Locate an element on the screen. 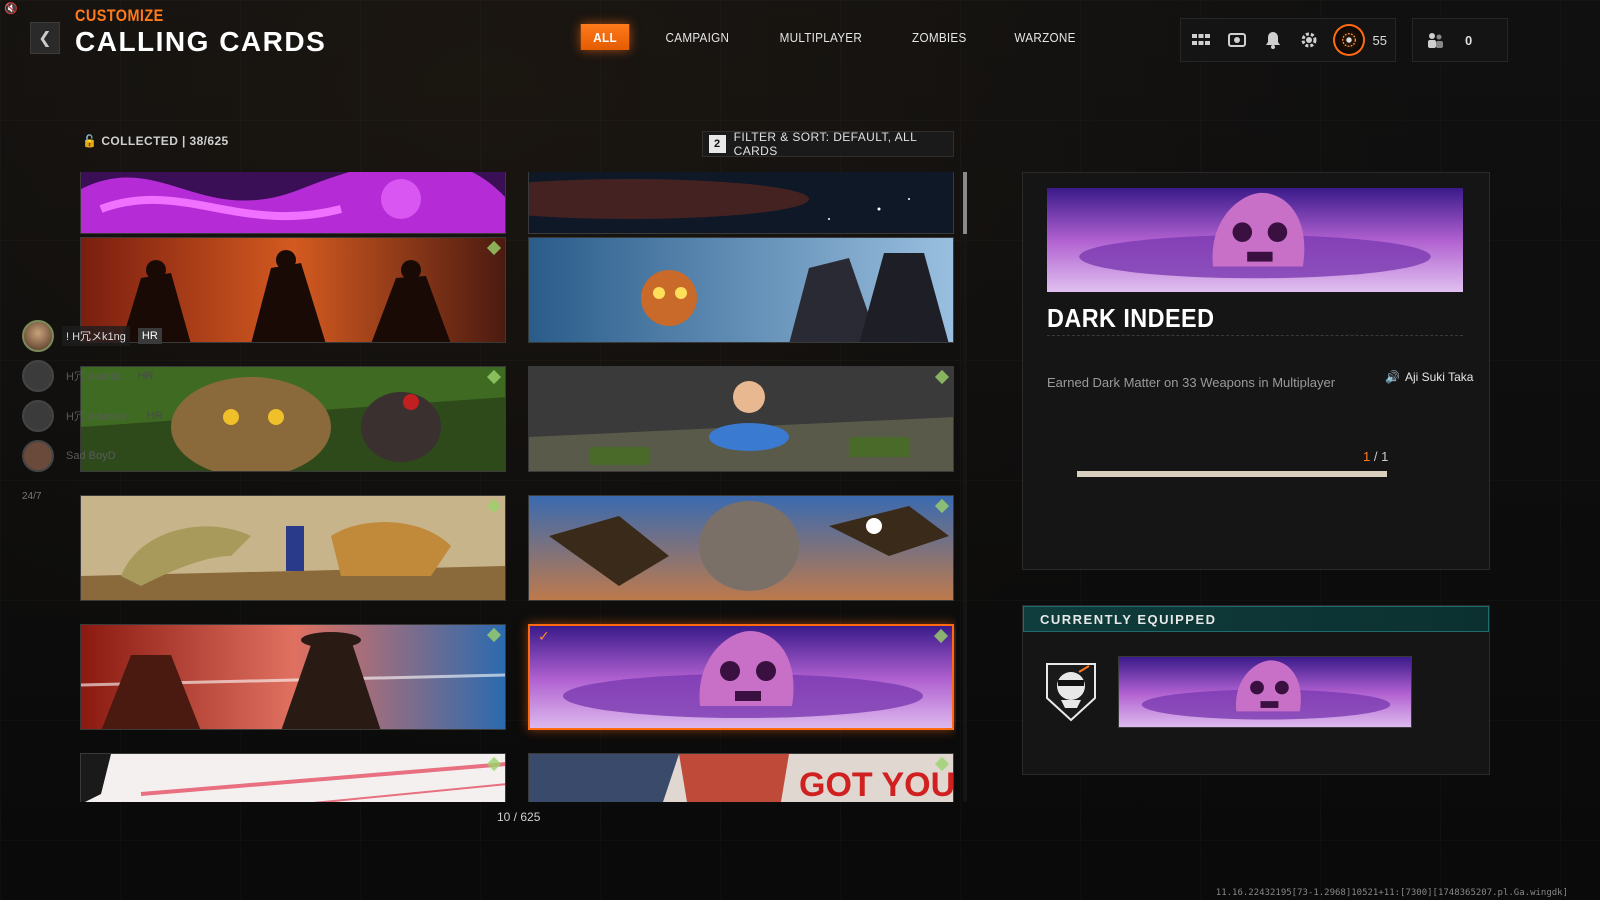 The image size is (1600, 900). skull-emblem-icon is located at coordinates (1071, 691).